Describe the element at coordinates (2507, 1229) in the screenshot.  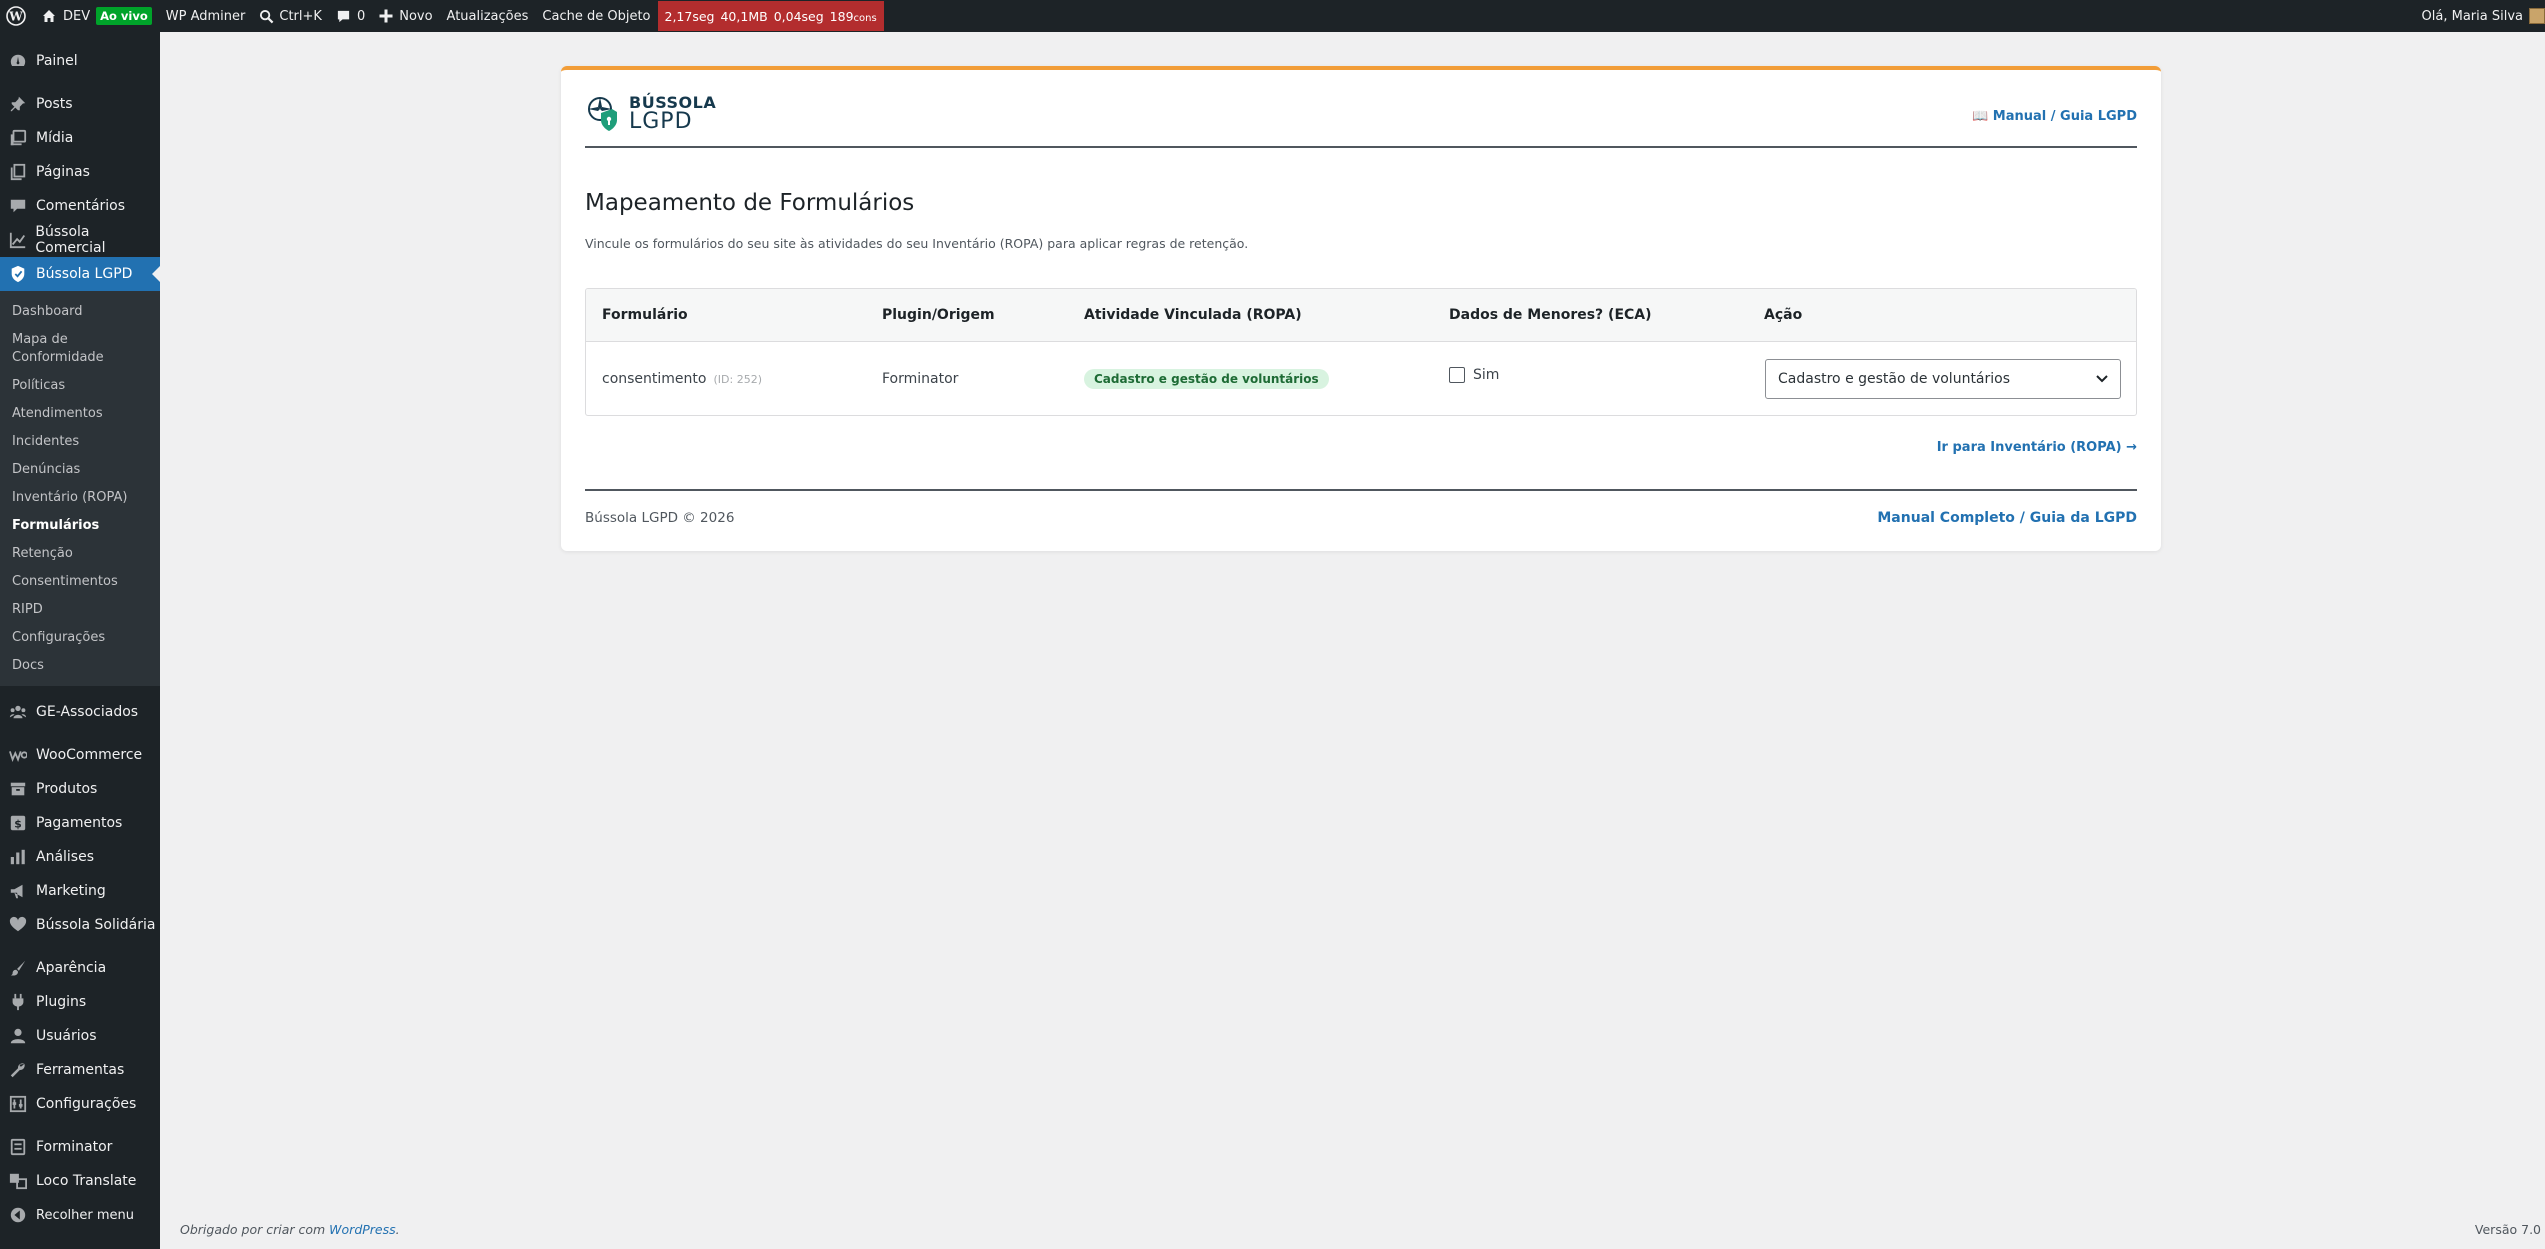
I see `footer-version: Versão 7.0` at that location.